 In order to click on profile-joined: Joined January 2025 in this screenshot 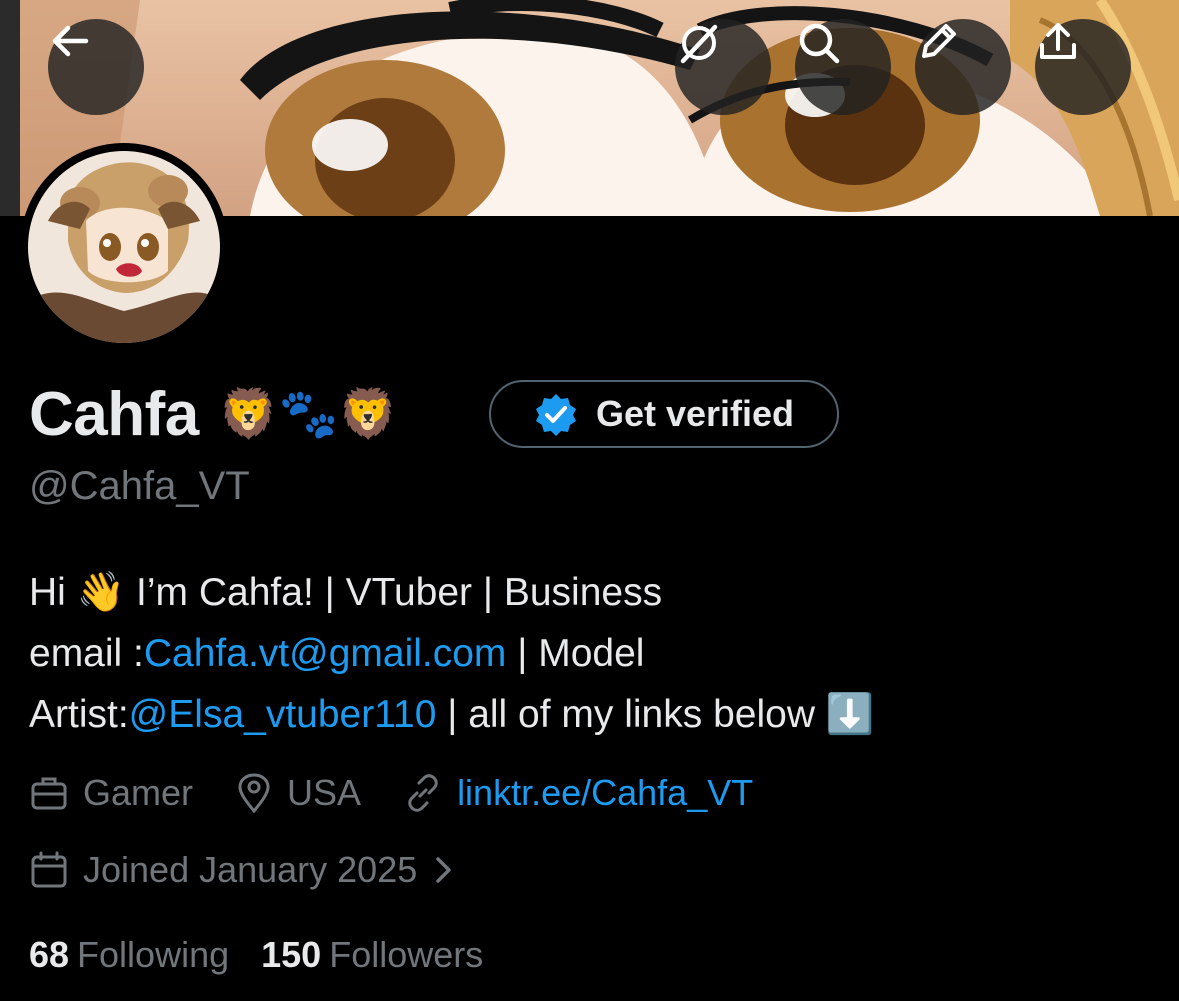, I will do `click(223, 870)`.